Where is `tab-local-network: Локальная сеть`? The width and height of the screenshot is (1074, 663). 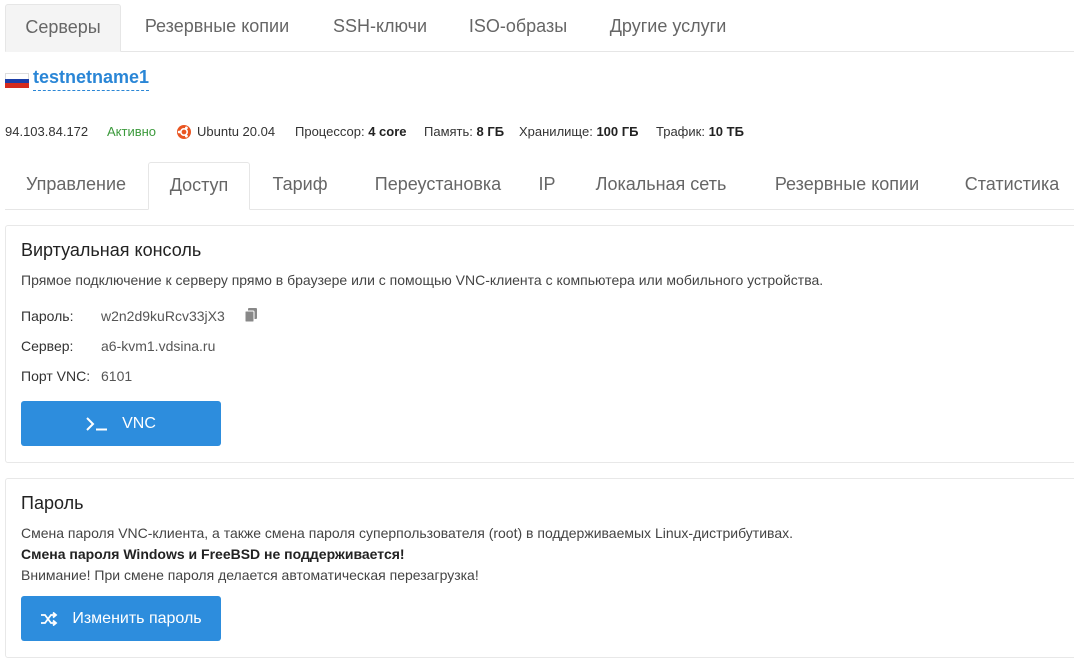 tab-local-network: Локальная сеть is located at coordinates (661, 185).